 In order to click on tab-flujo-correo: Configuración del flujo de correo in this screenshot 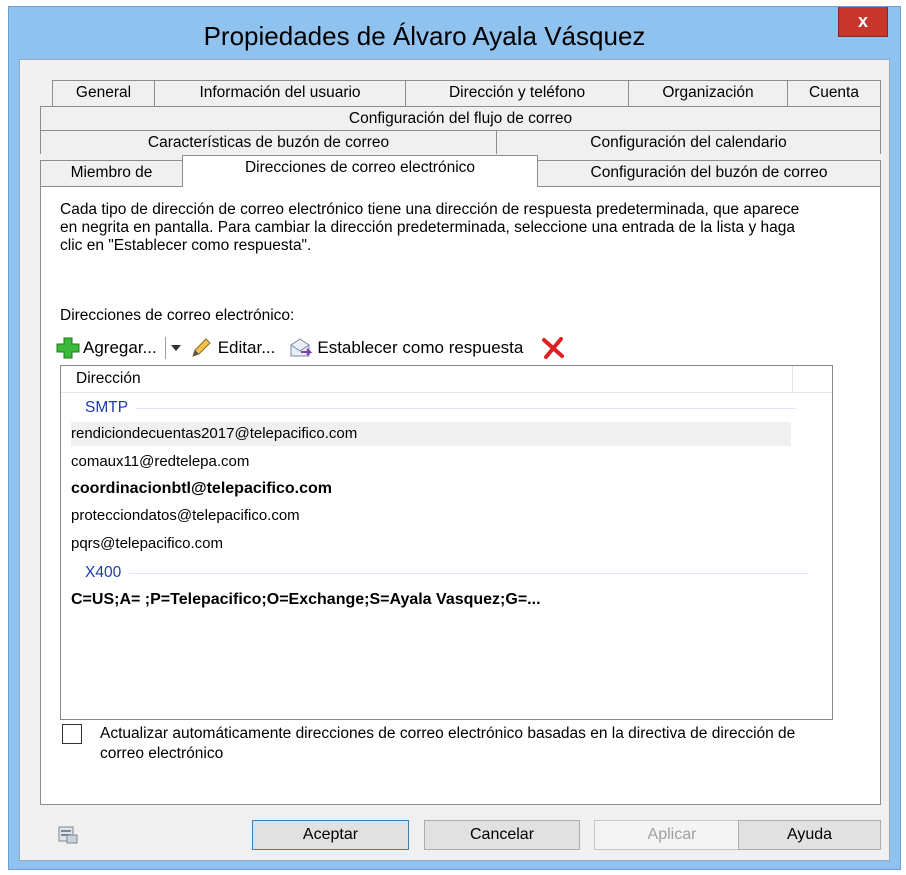, I will do `click(460, 118)`.